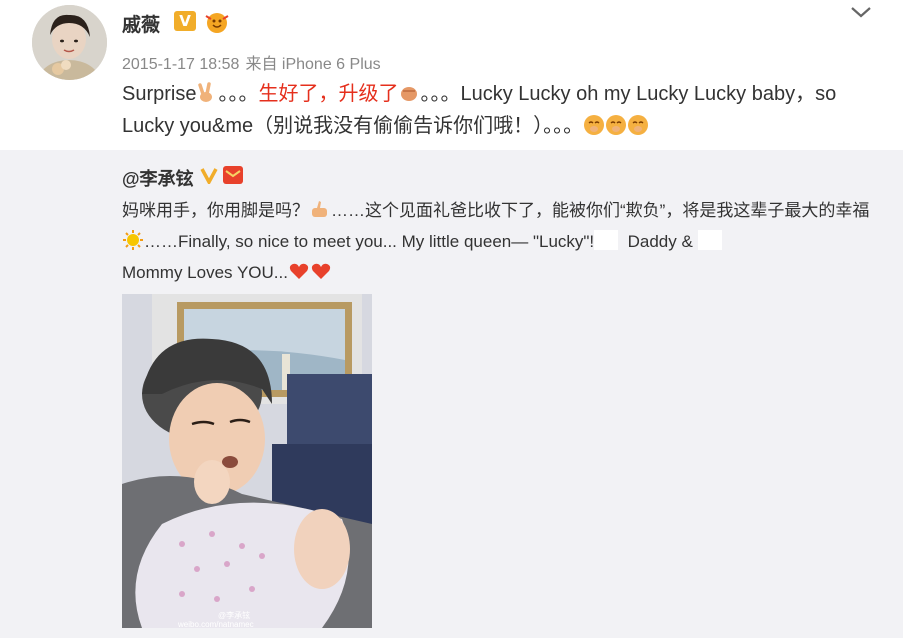 The height and width of the screenshot is (638, 903). What do you see at coordinates (331, 64) in the screenshot?
I see `post-source: iPhone 6 Plus` at bounding box center [331, 64].